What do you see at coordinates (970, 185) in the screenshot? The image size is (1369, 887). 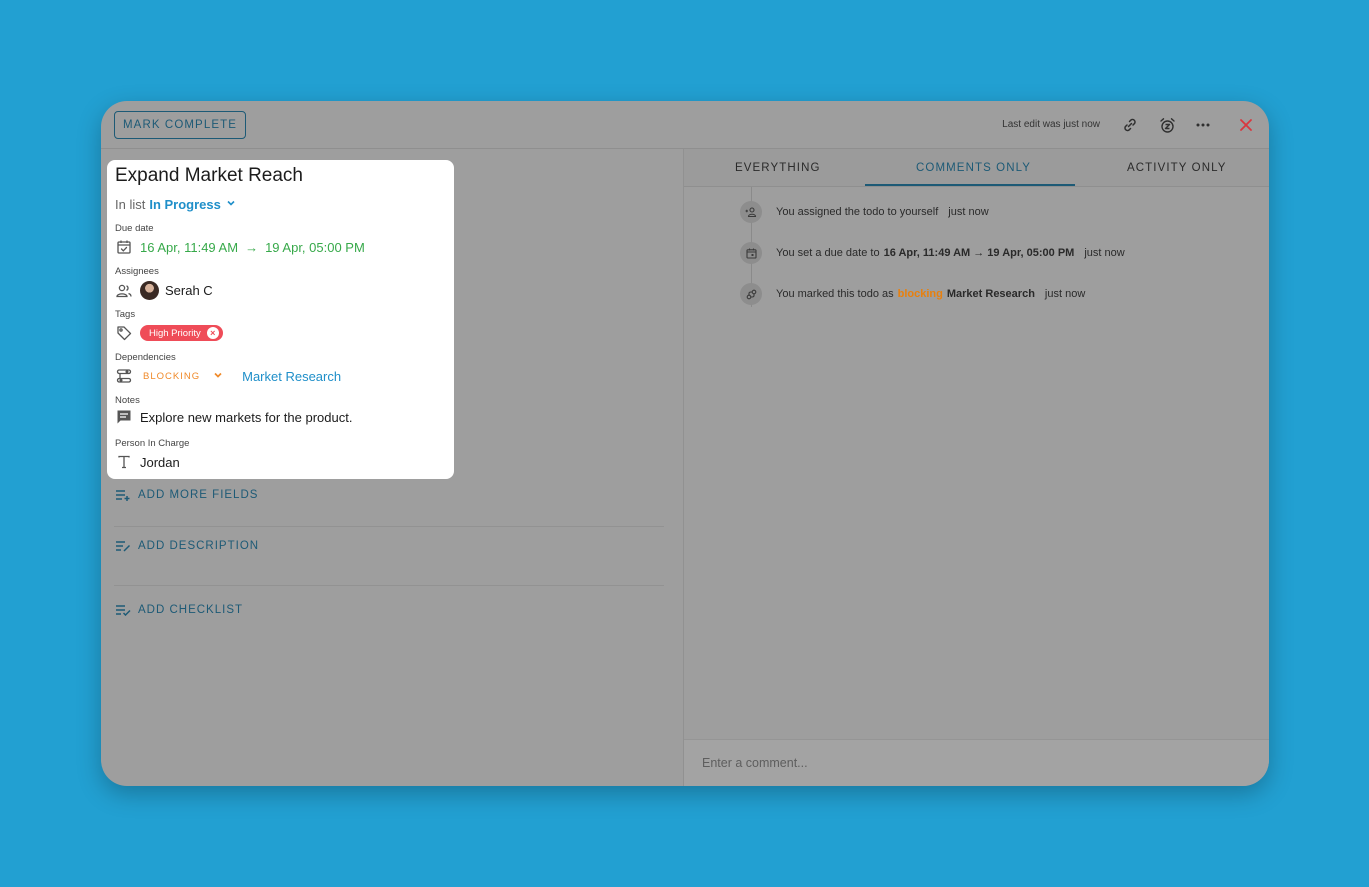 I see `active-tab-indicator` at bounding box center [970, 185].